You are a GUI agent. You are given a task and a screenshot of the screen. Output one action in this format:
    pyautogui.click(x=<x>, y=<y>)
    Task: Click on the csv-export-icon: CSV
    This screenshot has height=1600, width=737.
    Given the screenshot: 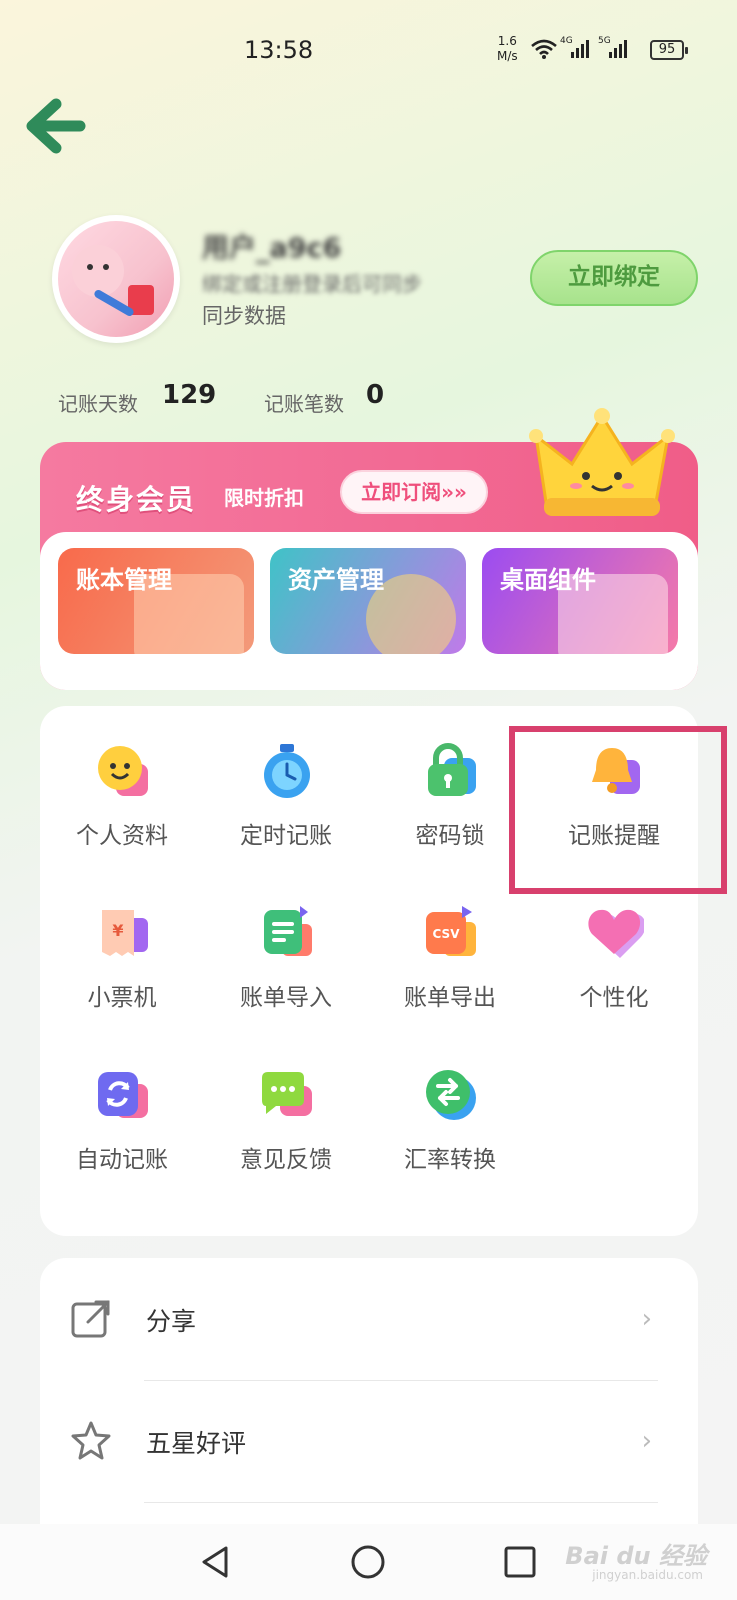 What is the action you would take?
    pyautogui.click(x=451, y=931)
    